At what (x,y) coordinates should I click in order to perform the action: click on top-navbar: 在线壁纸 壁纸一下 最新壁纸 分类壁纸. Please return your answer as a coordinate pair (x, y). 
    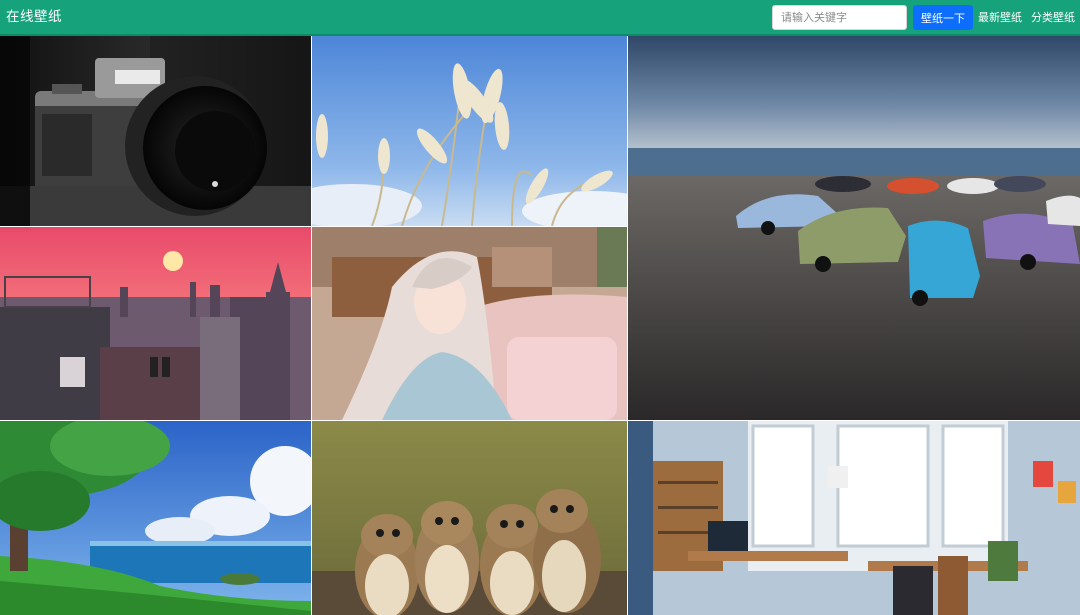
    Looking at the image, I should click on (540, 18).